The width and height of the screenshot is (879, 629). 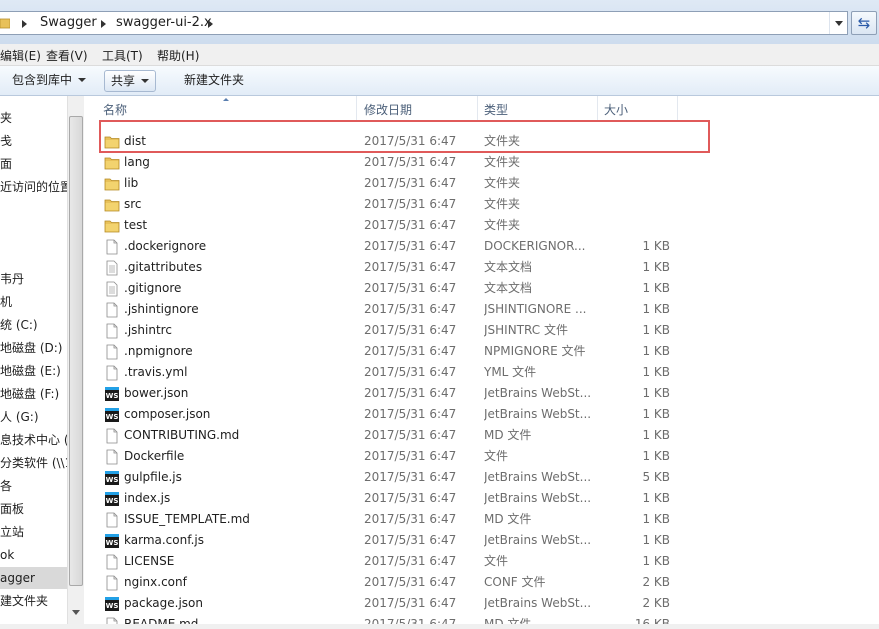 I want to click on file-type: CONF 文件, so click(x=515, y=582).